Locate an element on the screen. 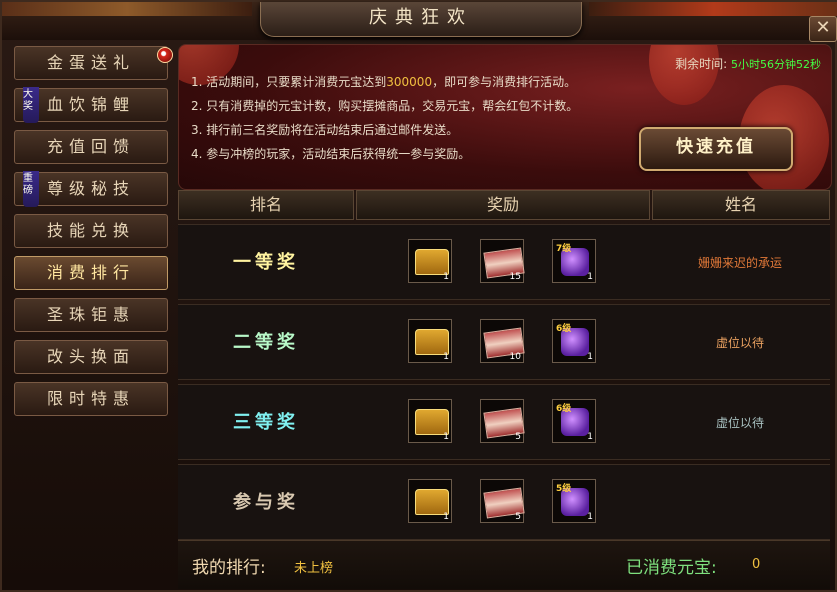 Image resolution: width=837 pixels, height=592 pixels. footer-bar: 我的排行: 未上榜 已消费元宝: 0 is located at coordinates (504, 564).